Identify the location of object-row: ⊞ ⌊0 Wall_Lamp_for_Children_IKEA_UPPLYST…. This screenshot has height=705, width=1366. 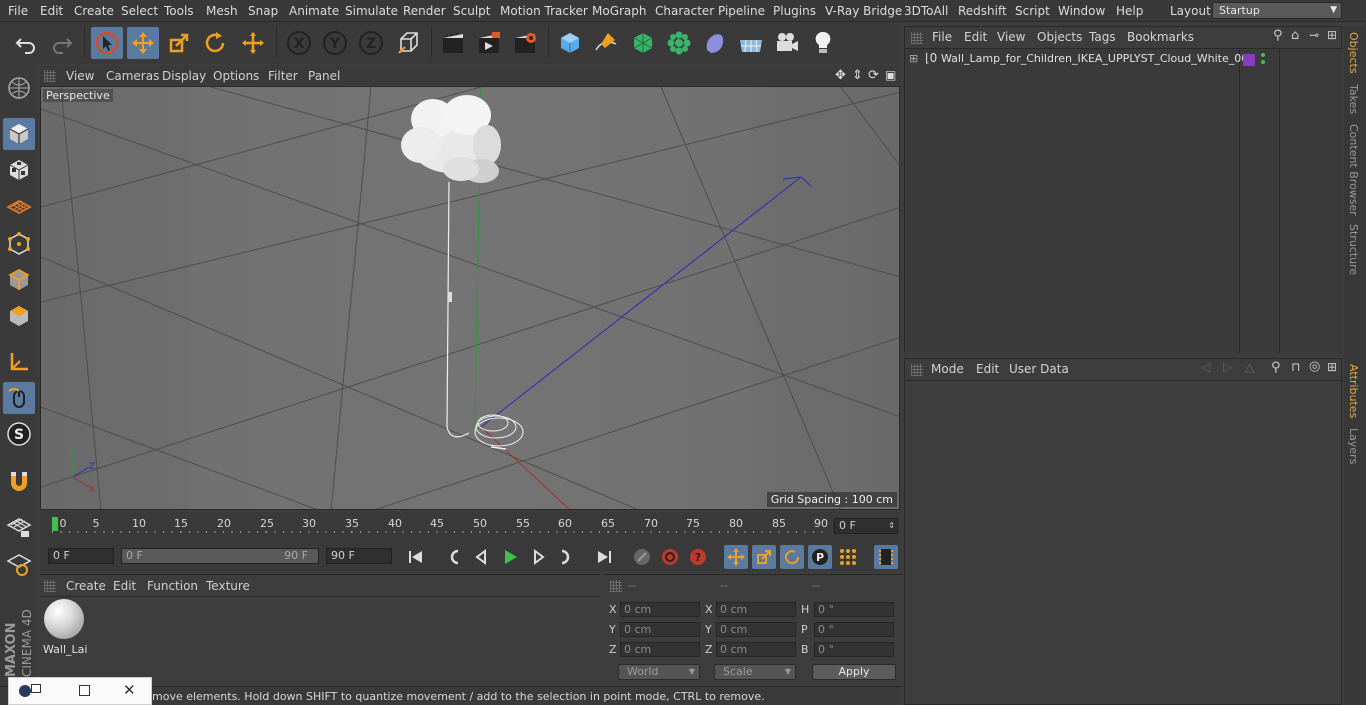
(1124, 60).